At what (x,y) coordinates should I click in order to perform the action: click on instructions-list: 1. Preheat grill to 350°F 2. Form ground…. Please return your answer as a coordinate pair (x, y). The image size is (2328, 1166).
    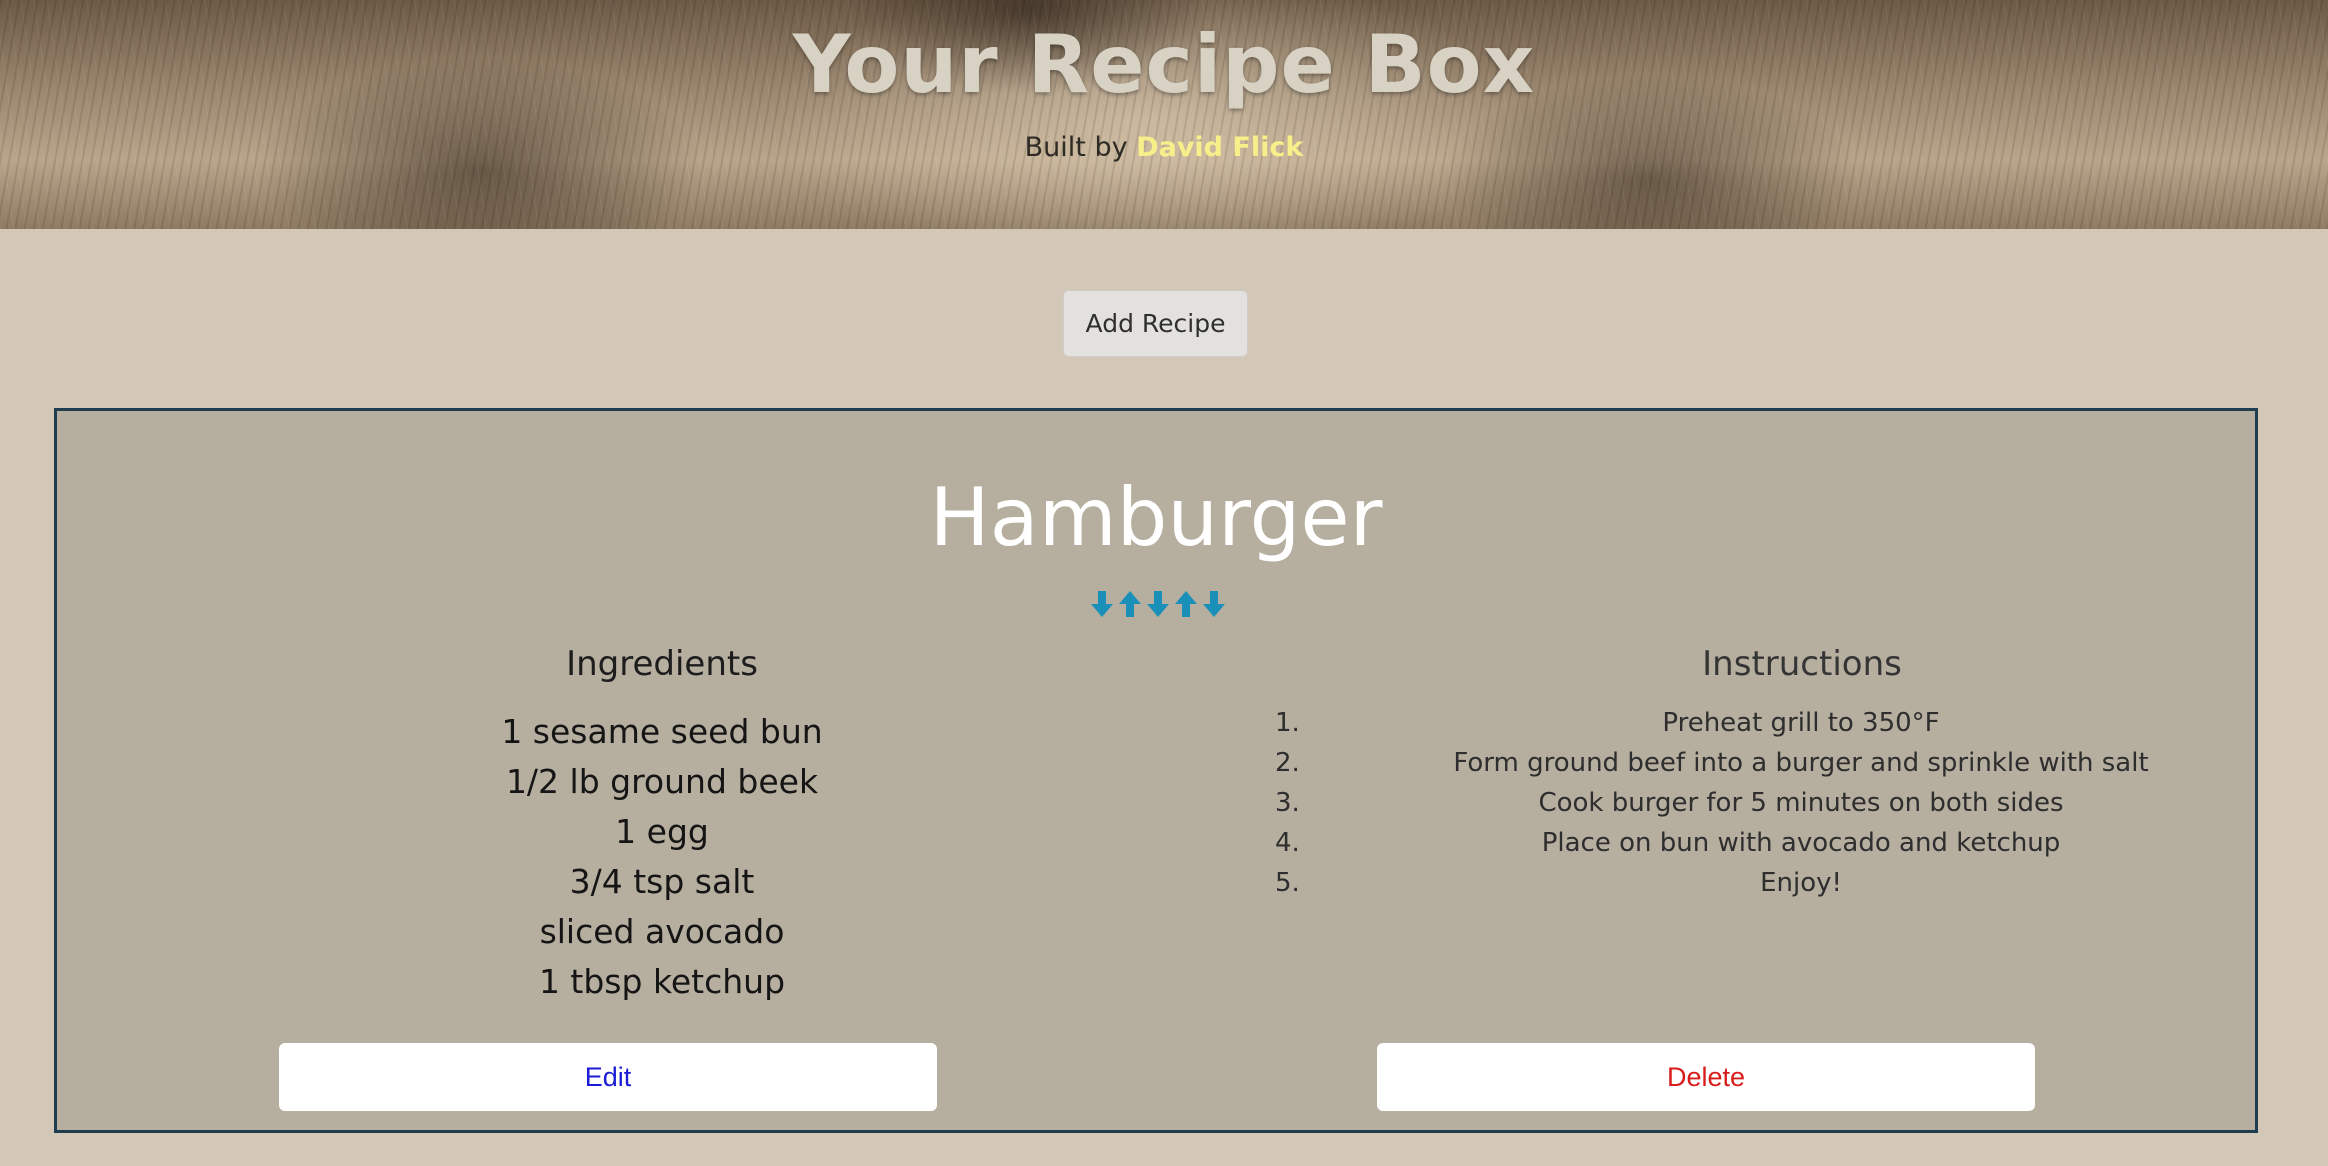
    Looking at the image, I should click on (1737, 803).